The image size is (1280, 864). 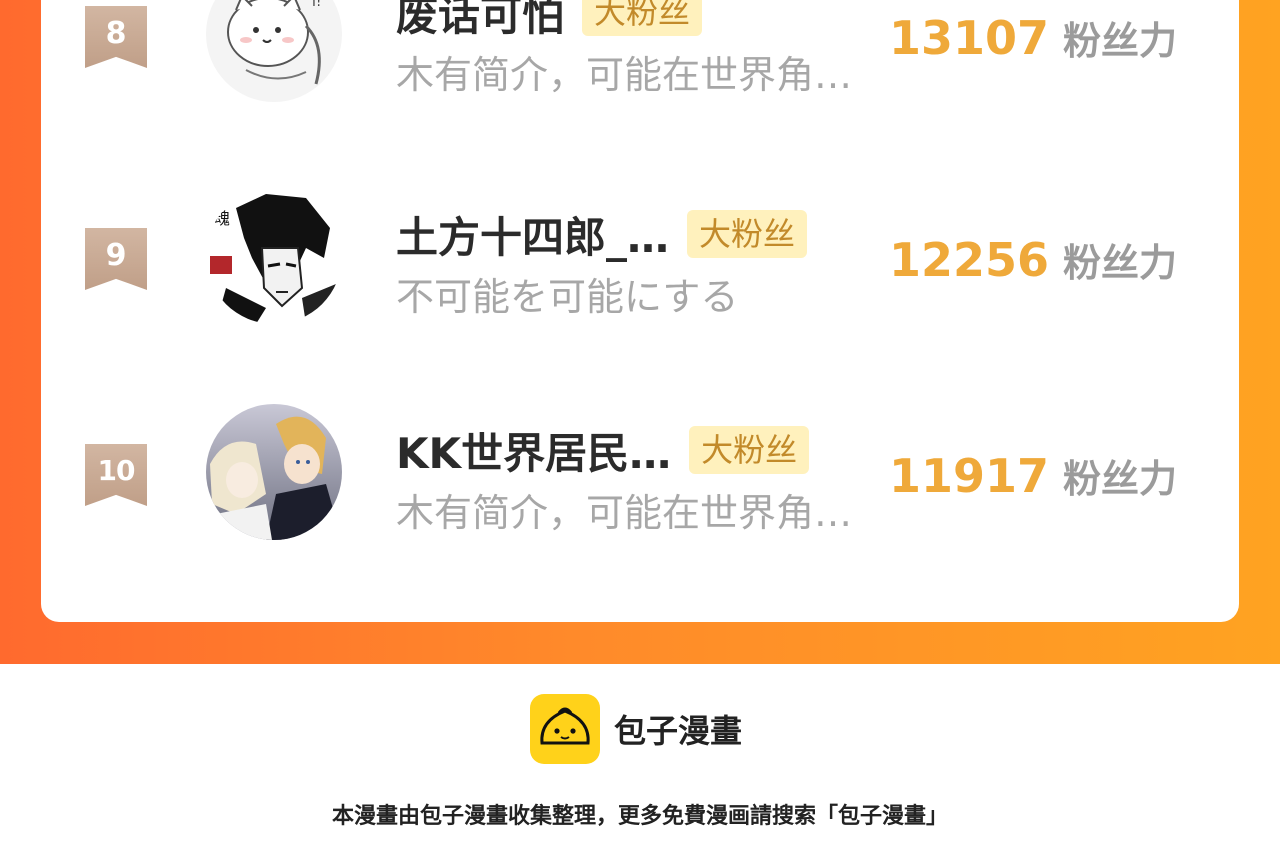 I want to click on avatar: i!, so click(x=274, y=51).